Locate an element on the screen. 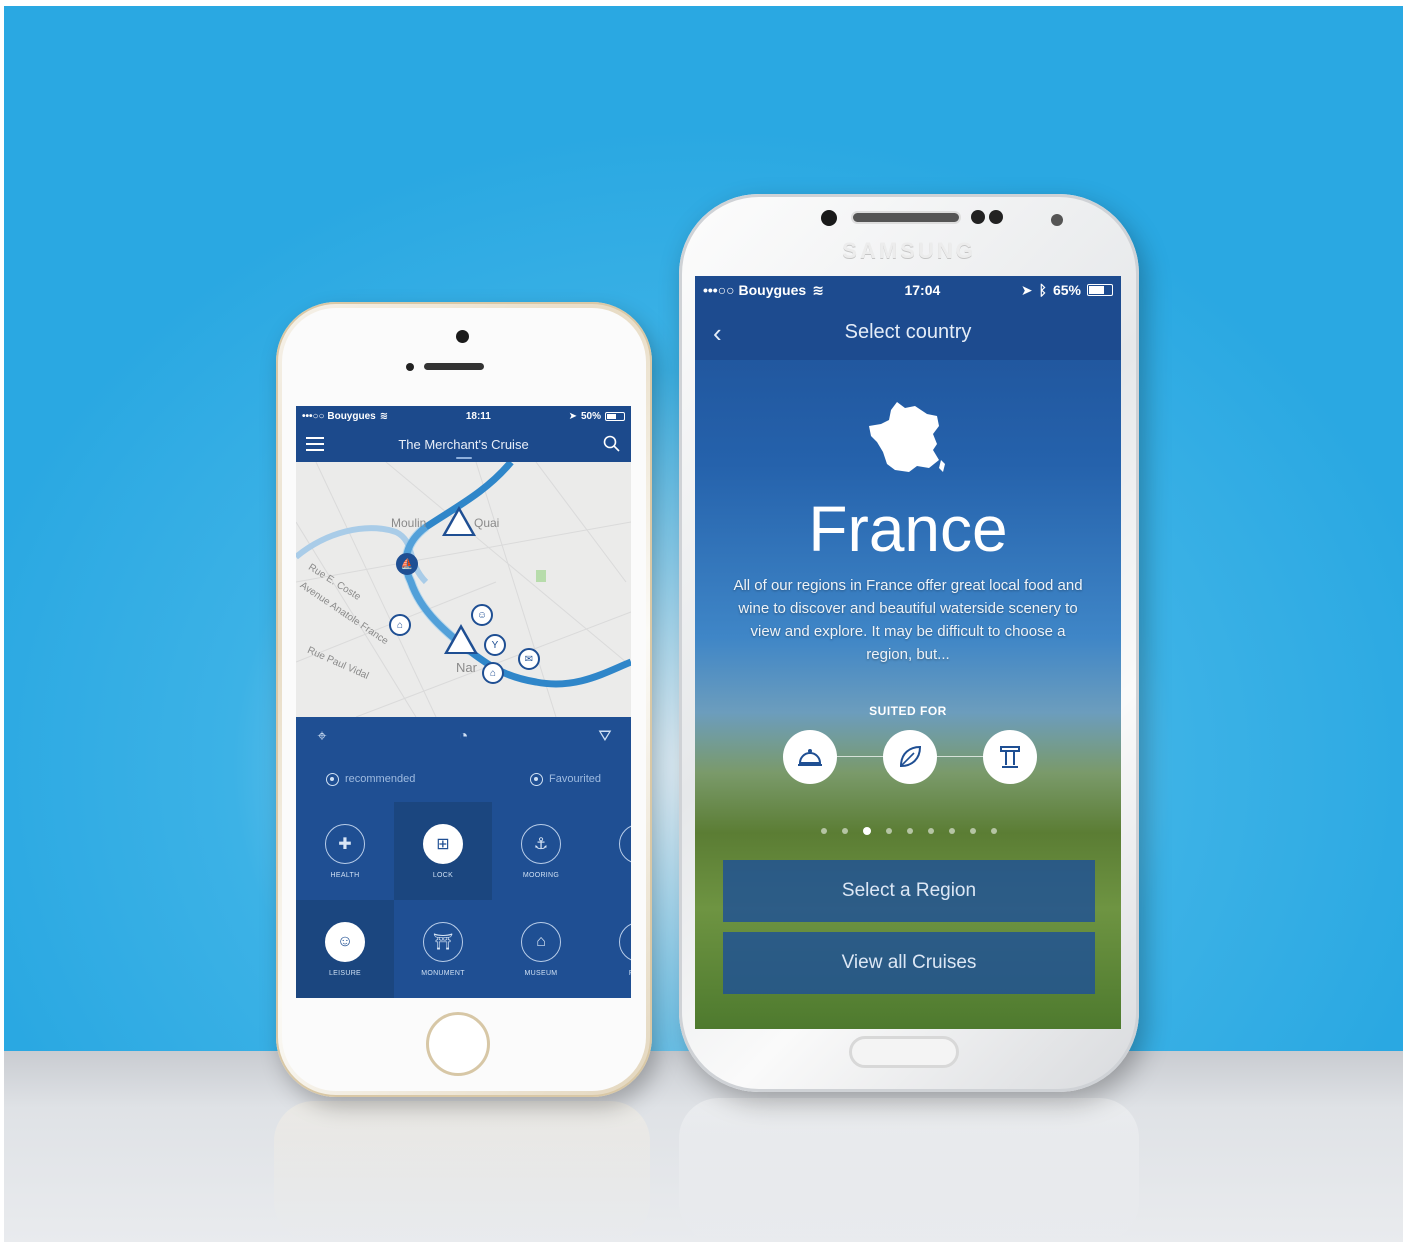 The image size is (1407, 1245). category-leisure: ☺ LEISURE is located at coordinates (345, 949).